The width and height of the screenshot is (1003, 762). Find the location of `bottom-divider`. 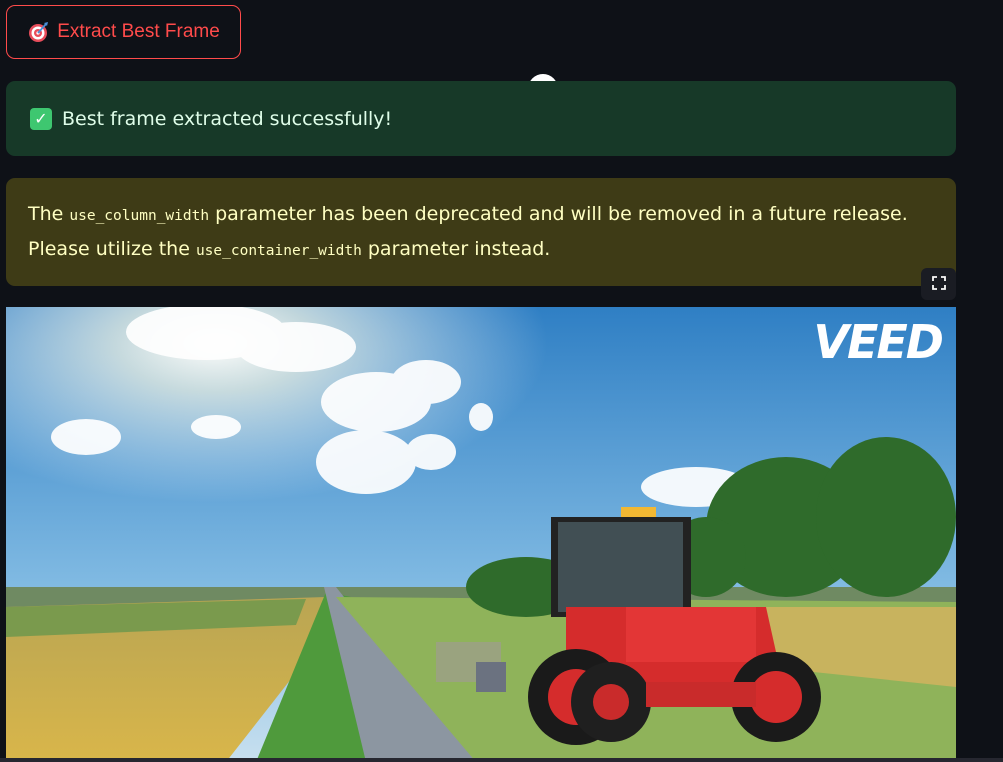

bottom-divider is located at coordinates (501, 760).